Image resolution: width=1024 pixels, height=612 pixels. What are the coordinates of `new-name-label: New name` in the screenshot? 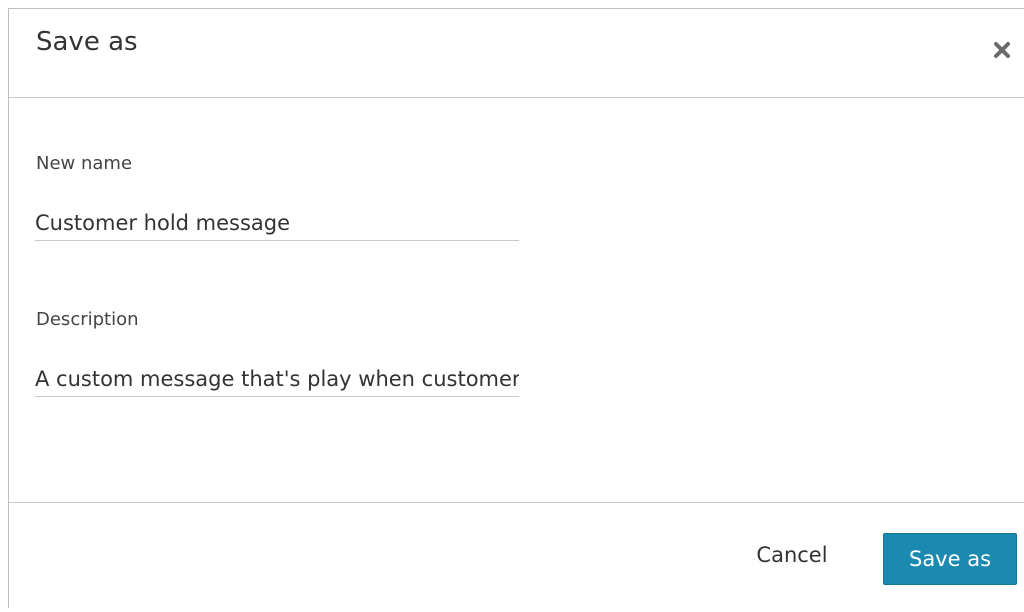 It's located at (84, 163).